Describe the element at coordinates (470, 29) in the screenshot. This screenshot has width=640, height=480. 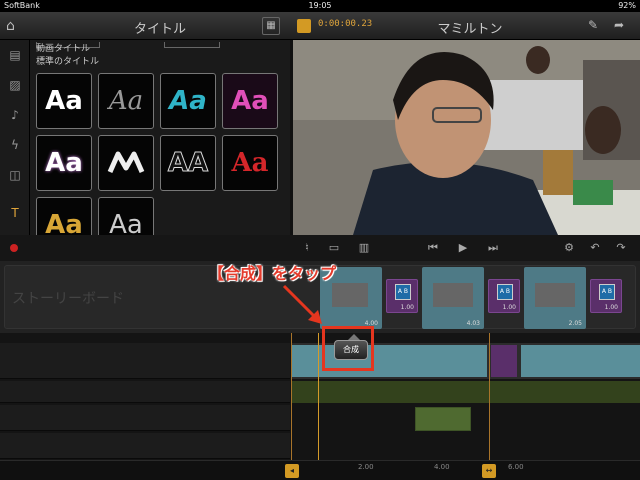
I see `project-title: マミルトン` at that location.